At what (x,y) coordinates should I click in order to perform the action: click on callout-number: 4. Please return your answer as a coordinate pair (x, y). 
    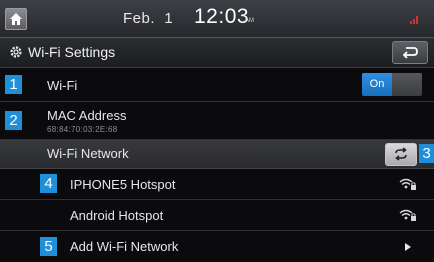
    Looking at the image, I should click on (48, 183).